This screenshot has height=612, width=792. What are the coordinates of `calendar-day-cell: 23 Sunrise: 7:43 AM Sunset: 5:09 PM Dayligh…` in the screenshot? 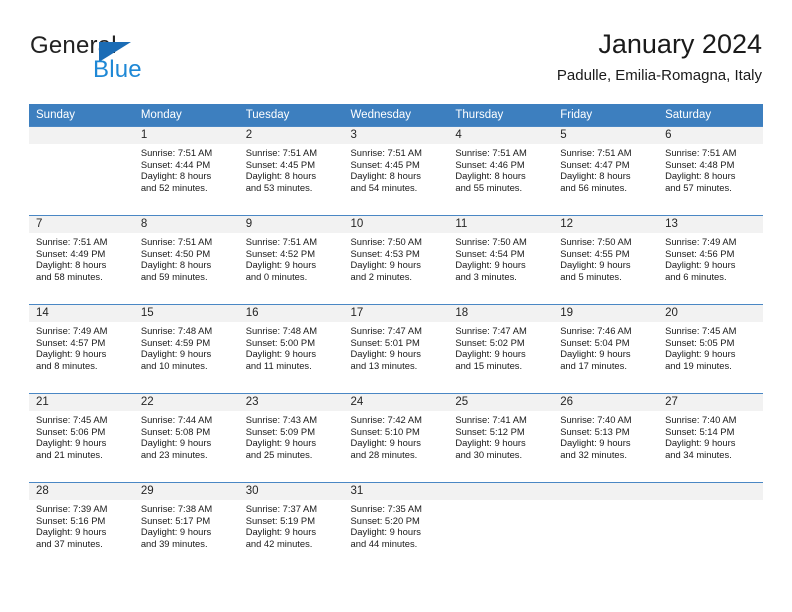 It's located at (291, 438).